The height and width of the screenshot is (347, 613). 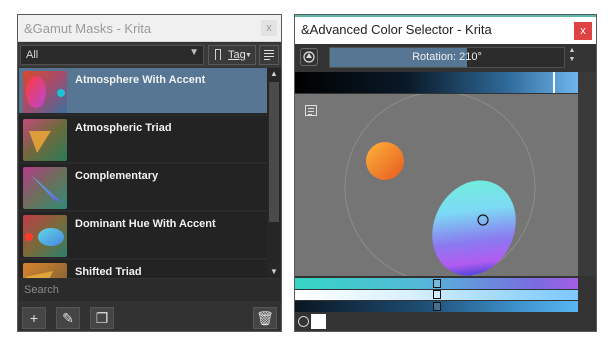 What do you see at coordinates (140, 80) in the screenshot?
I see `list-item-label: Atmosphere With Accent` at bounding box center [140, 80].